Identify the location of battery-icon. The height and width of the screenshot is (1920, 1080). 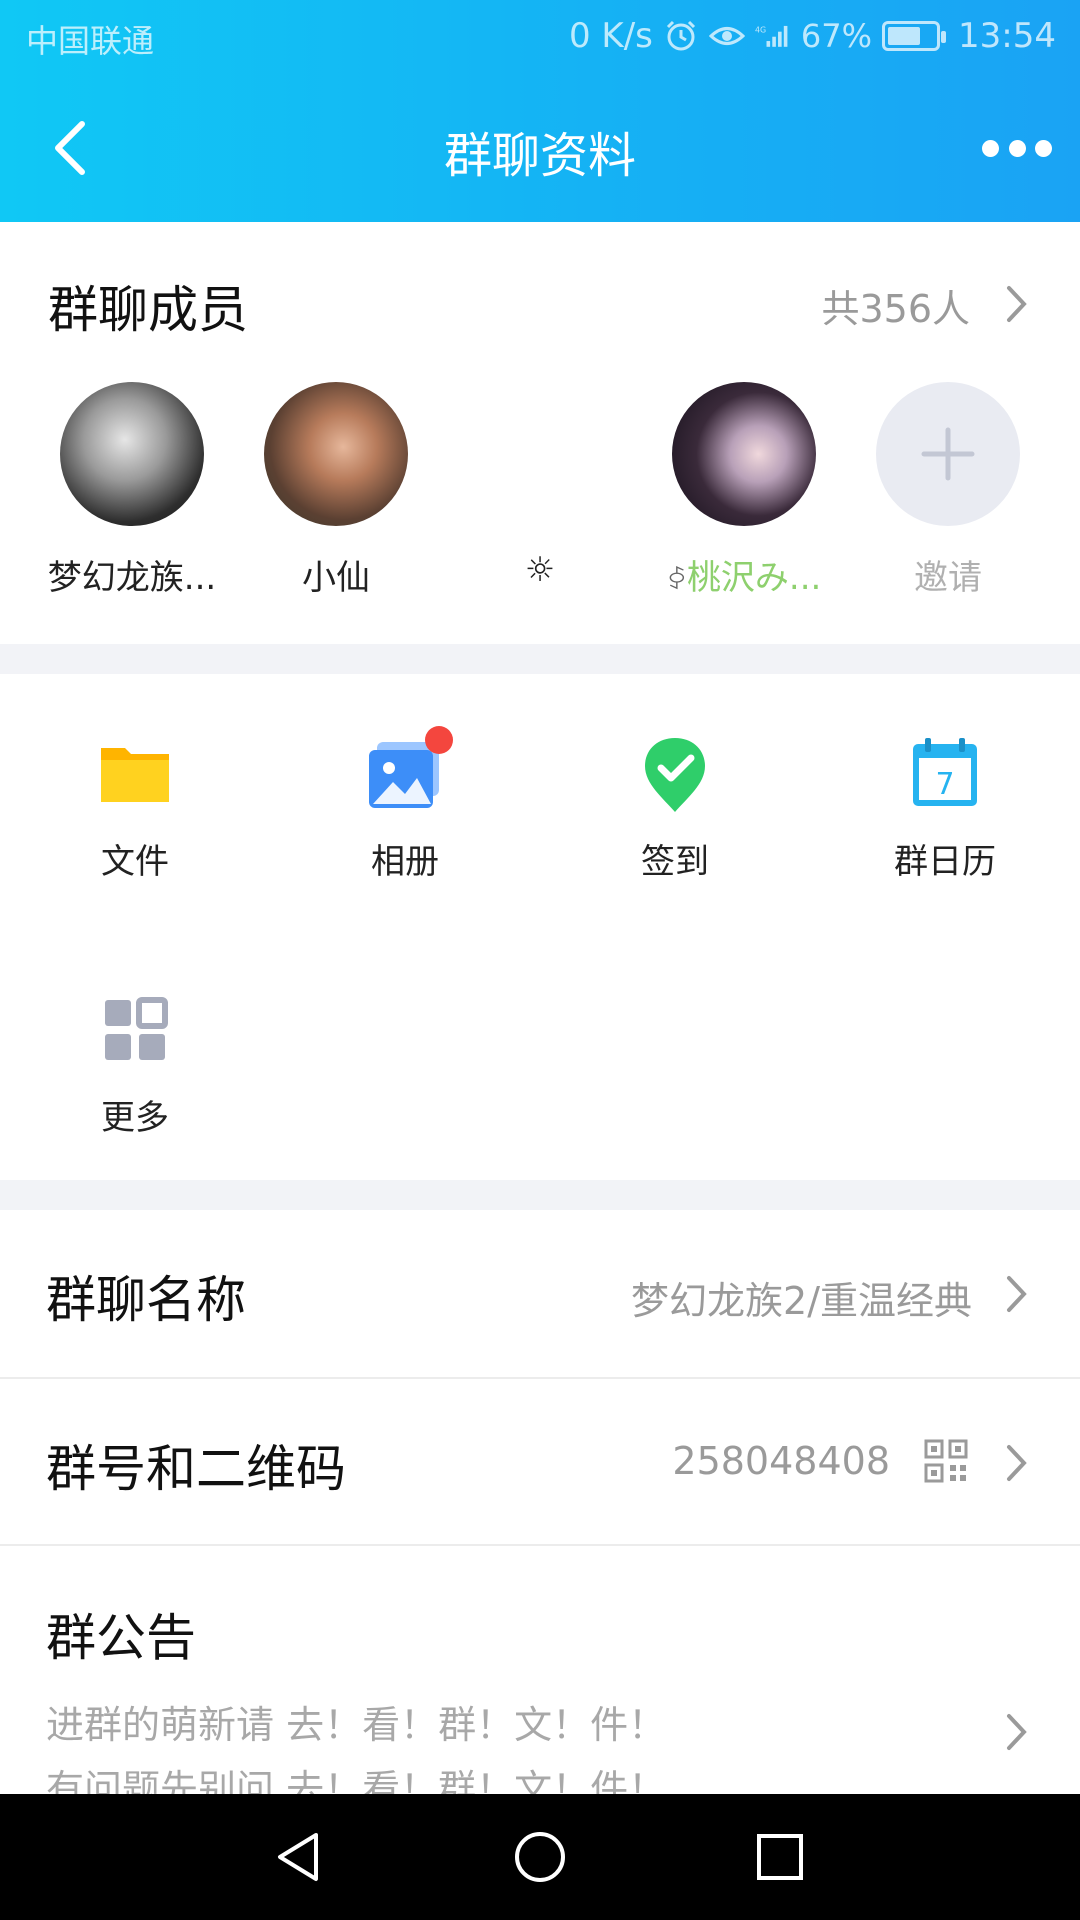
(914, 36).